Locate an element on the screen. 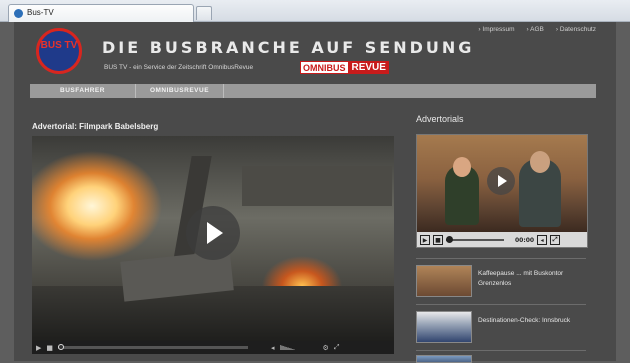  omnibusrevue-brand-link: OMNIBUS REVUE is located at coordinates (344, 67).